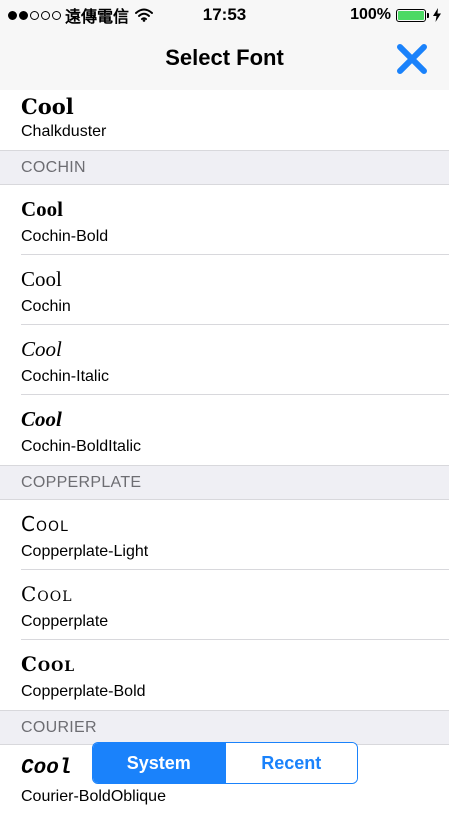 Image resolution: width=449 pixels, height=815 pixels. What do you see at coordinates (65, 376) in the screenshot?
I see `font-name: Cochin-Italic` at bounding box center [65, 376].